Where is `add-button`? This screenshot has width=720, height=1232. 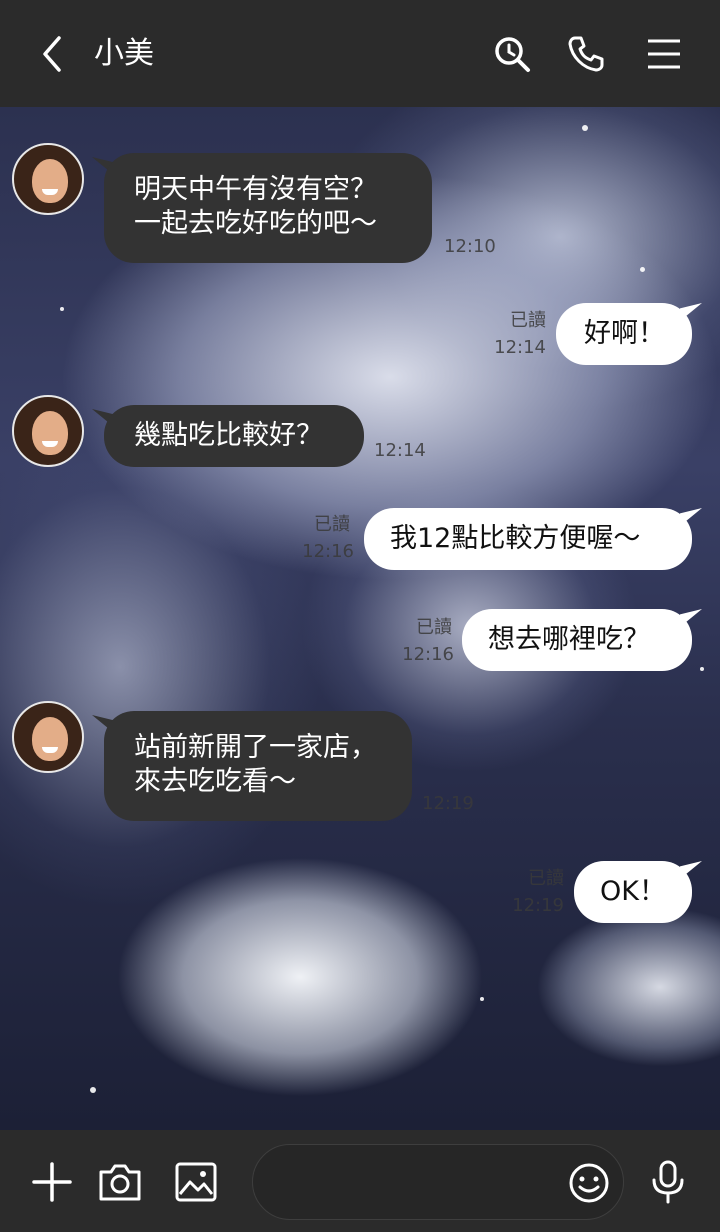
add-button is located at coordinates (52, 1182).